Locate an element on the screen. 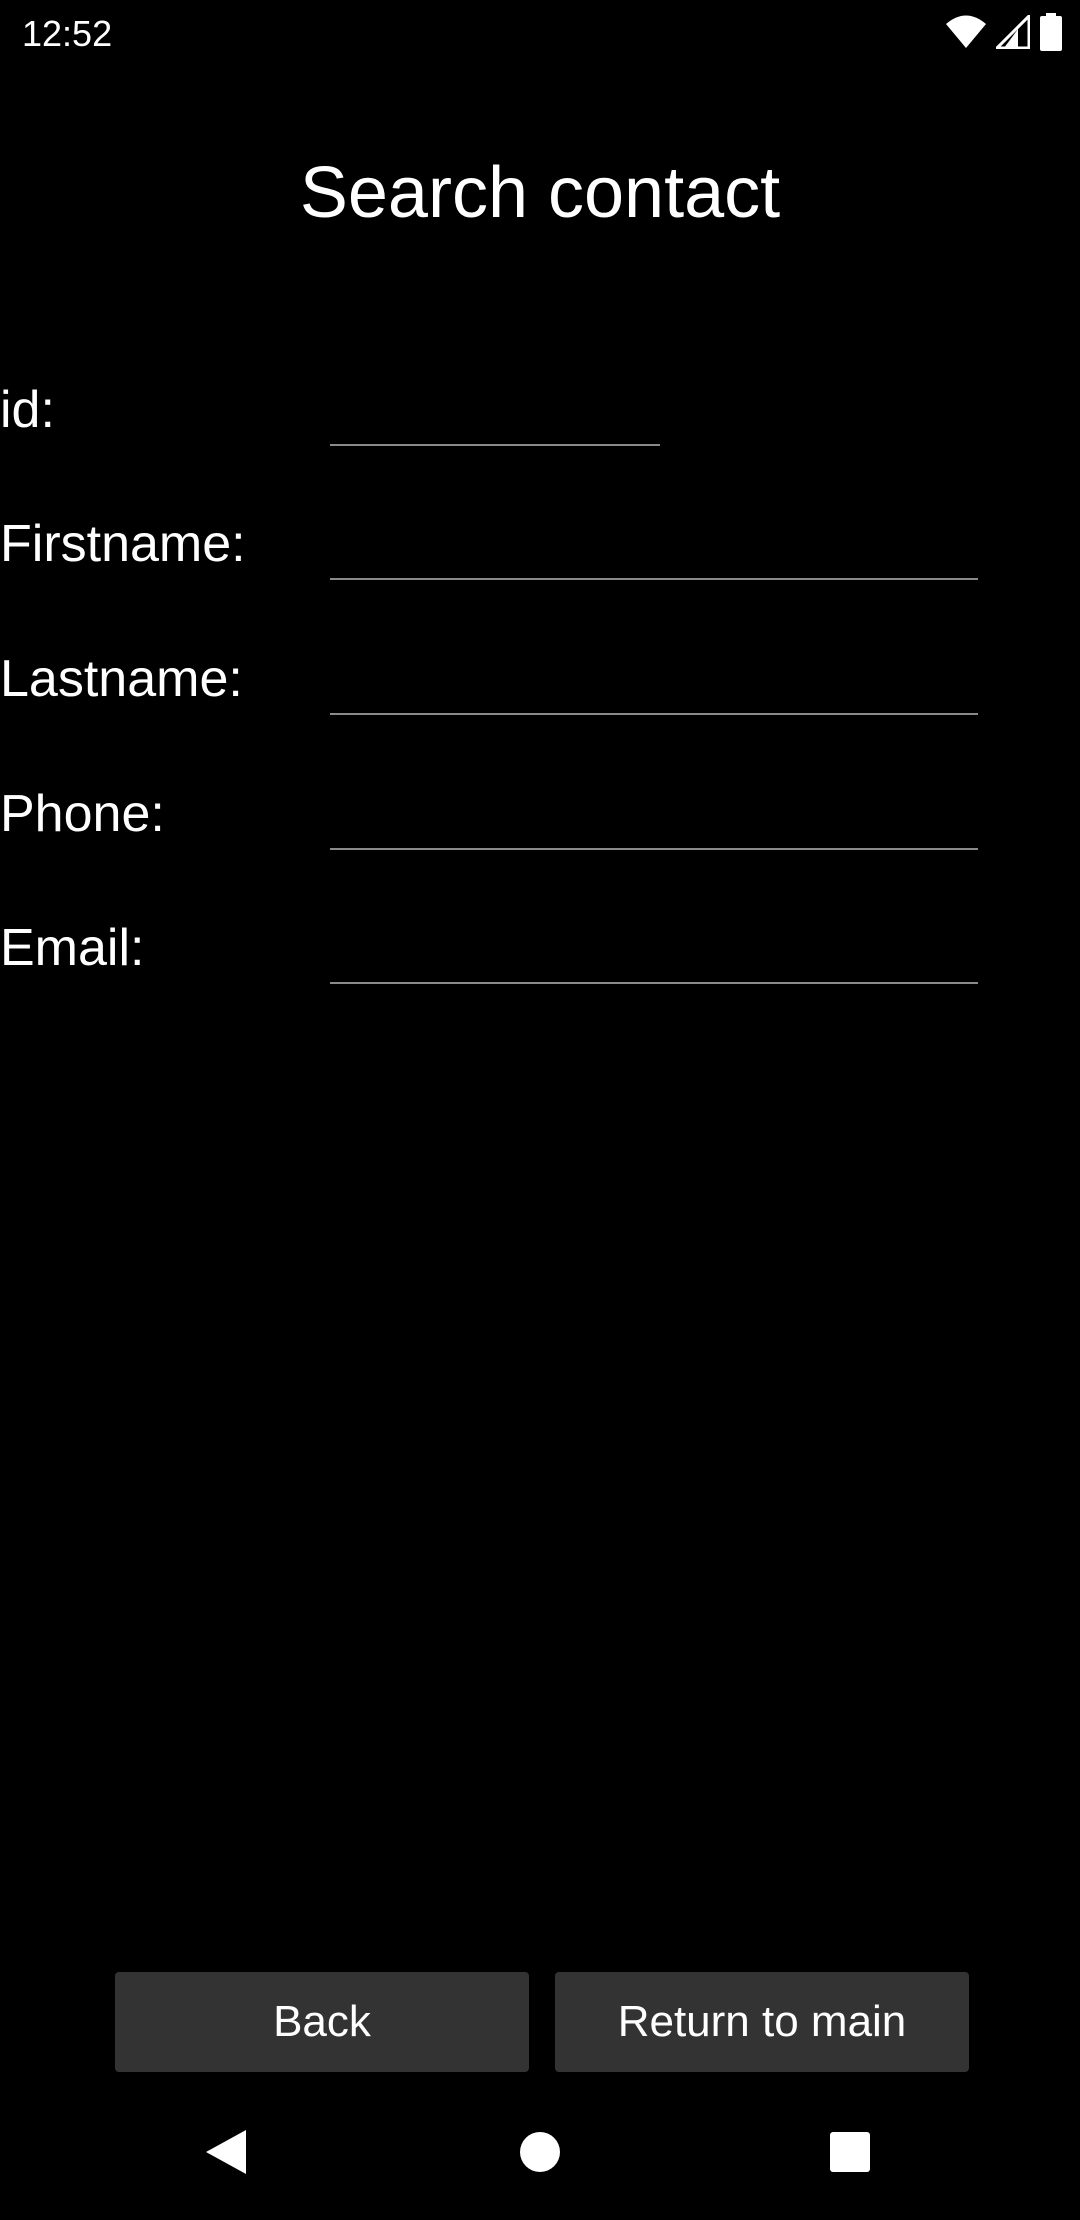  navigation-bar is located at coordinates (540, 2154).